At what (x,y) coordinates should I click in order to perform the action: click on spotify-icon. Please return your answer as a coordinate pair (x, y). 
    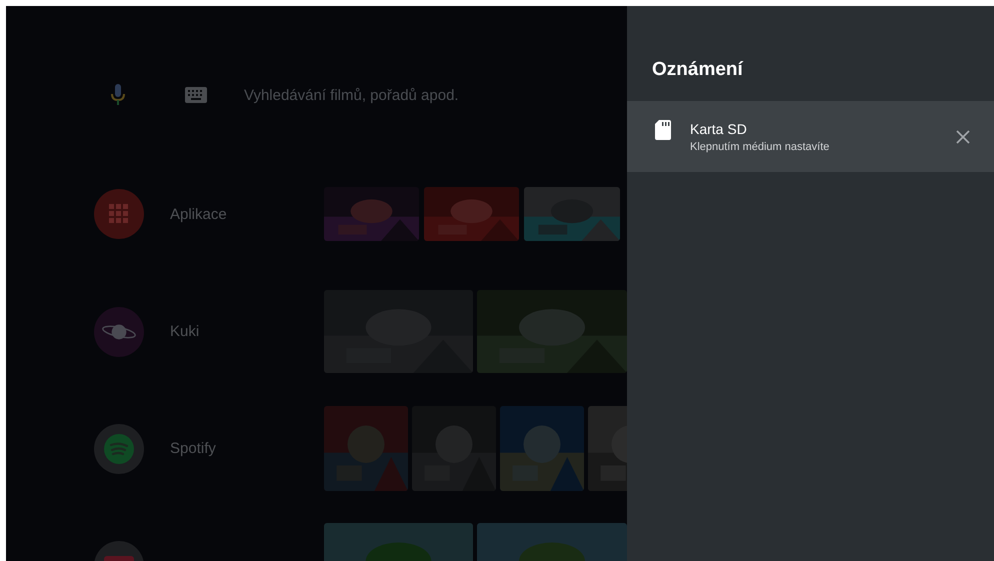
    Looking at the image, I should click on (119, 449).